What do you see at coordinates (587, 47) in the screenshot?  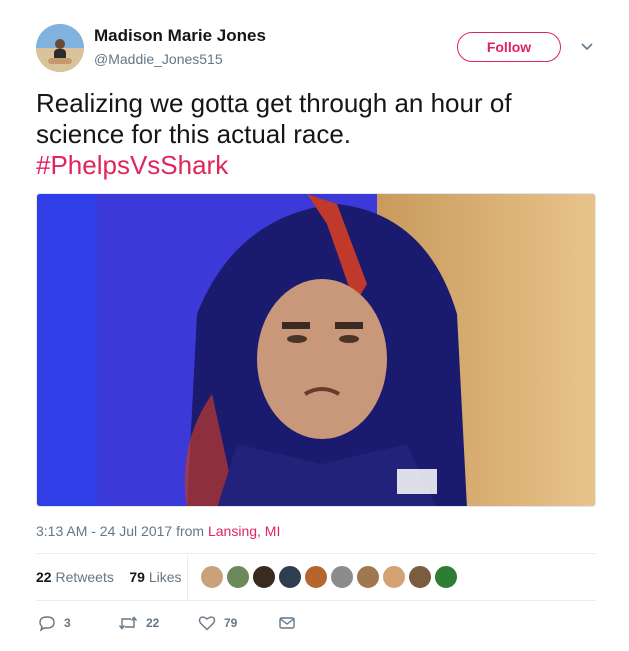 I see `chevron-down-icon` at bounding box center [587, 47].